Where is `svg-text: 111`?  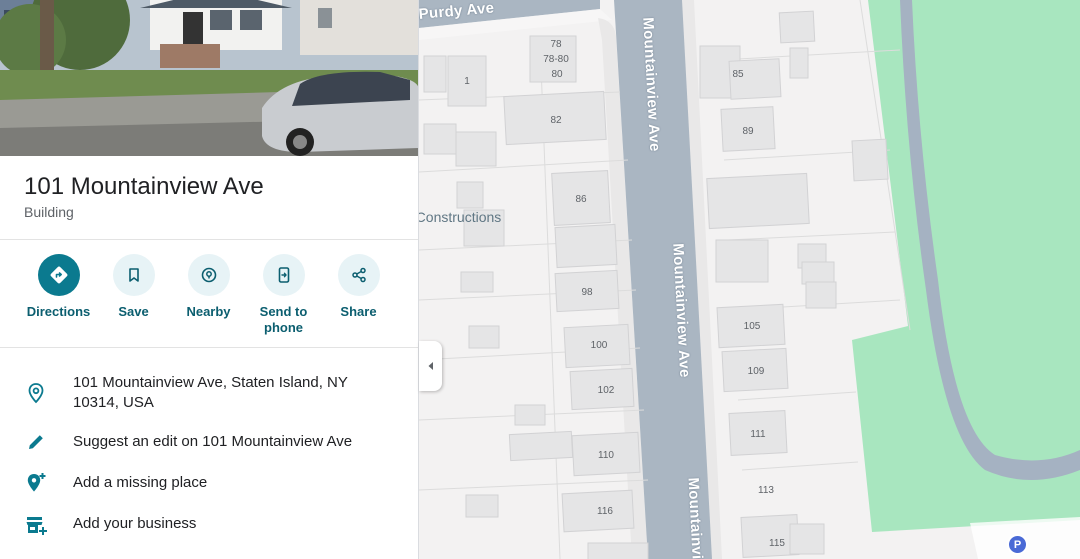 svg-text: 111 is located at coordinates (758, 434).